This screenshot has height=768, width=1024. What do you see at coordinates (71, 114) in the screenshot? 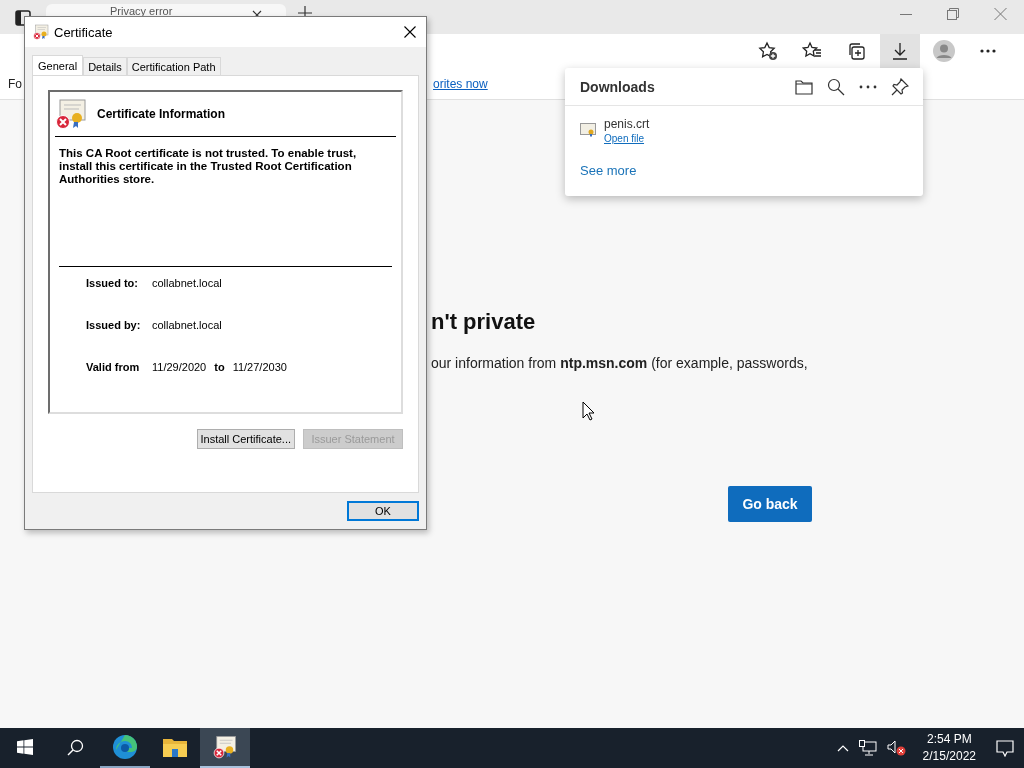
I see `certificate-error-icon` at bounding box center [71, 114].